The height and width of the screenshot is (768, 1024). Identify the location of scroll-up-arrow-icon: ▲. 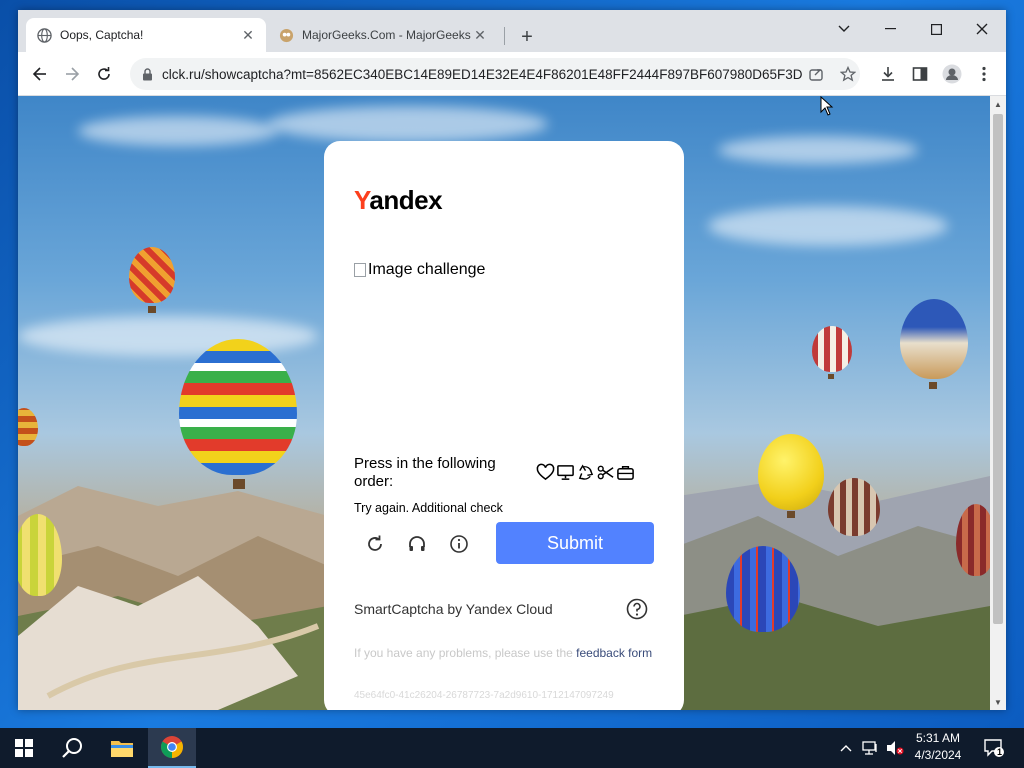
(998, 104).